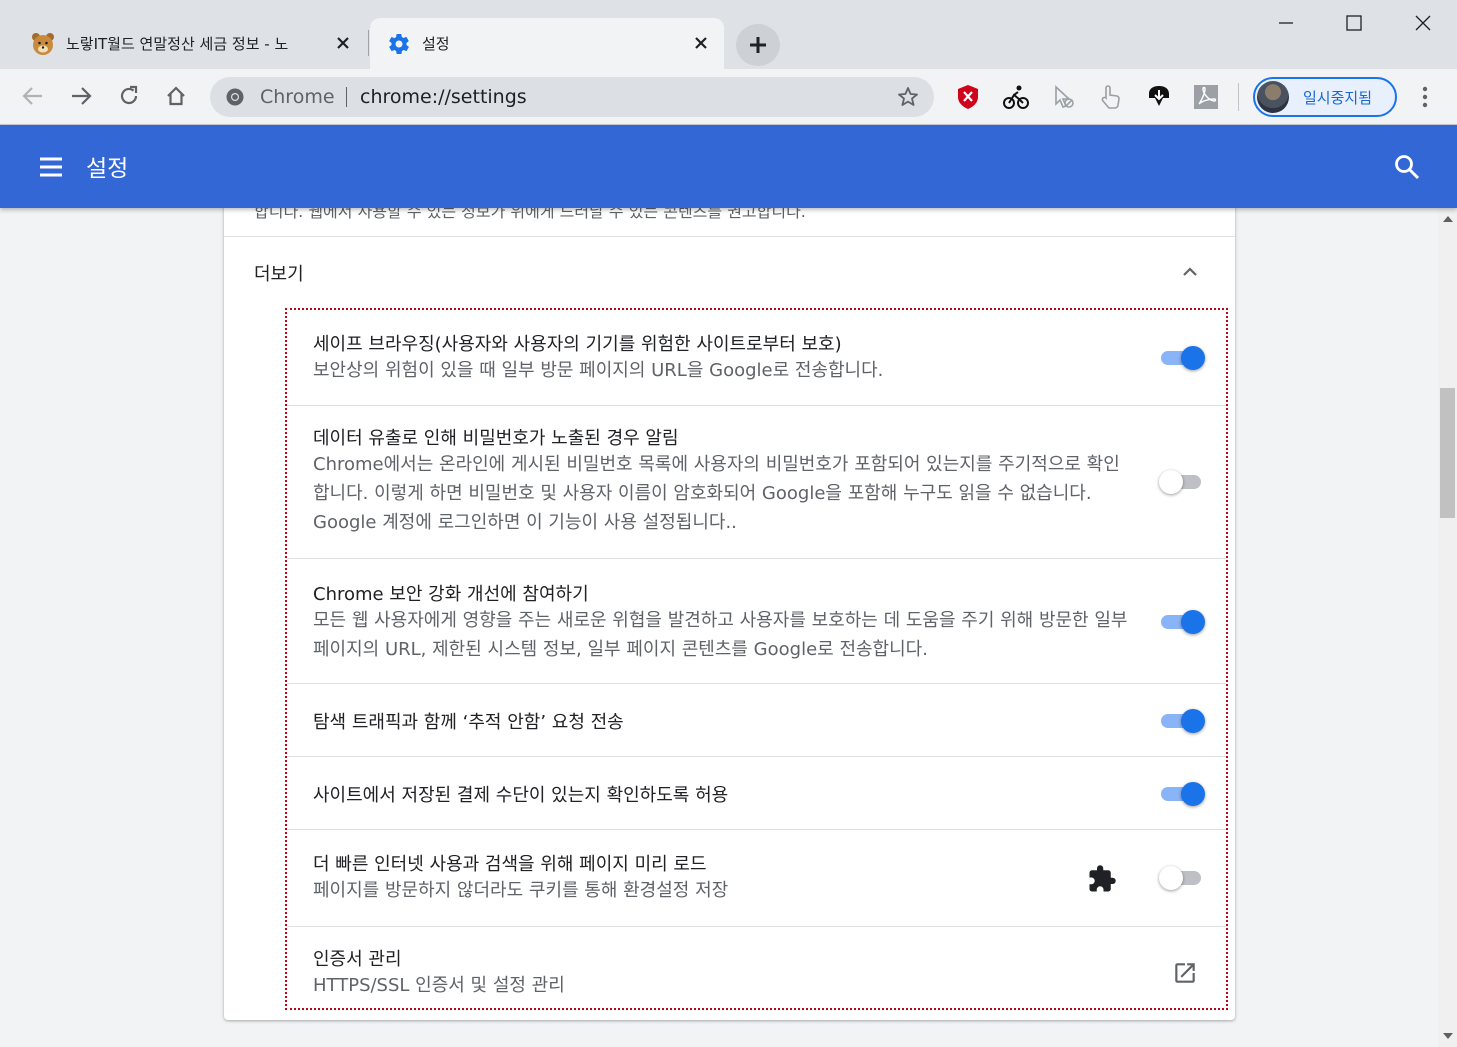 The height and width of the screenshot is (1047, 1457). What do you see at coordinates (1273, 97) in the screenshot?
I see `avatar` at bounding box center [1273, 97].